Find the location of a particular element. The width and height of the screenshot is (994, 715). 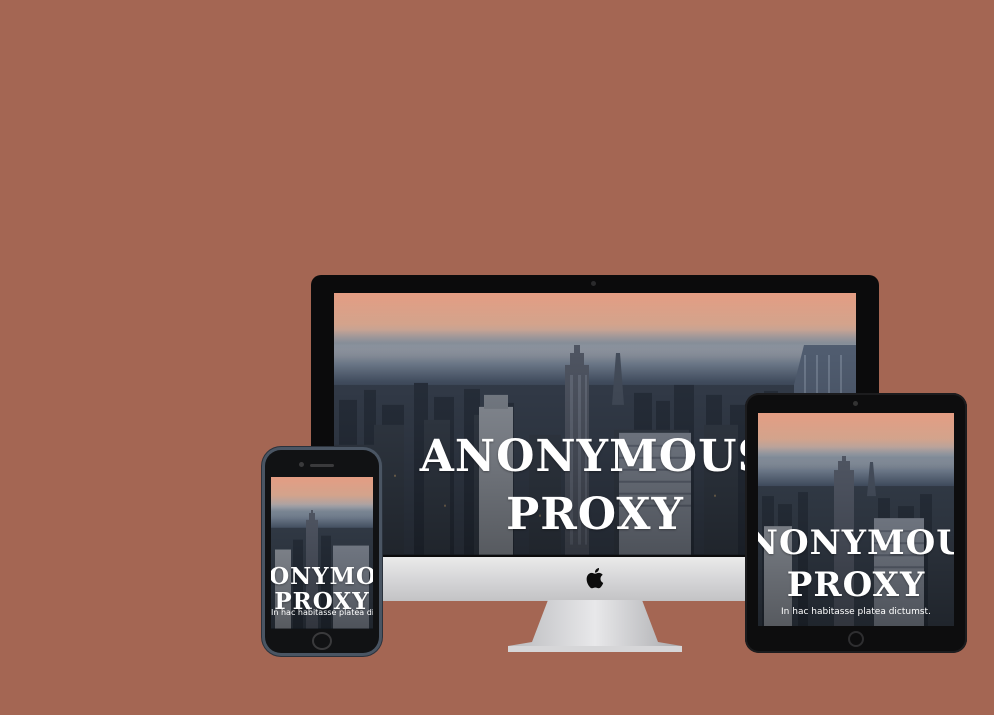

iphone-subtitle: In hac habitasse platea dictumst. is located at coordinates (322, 612).